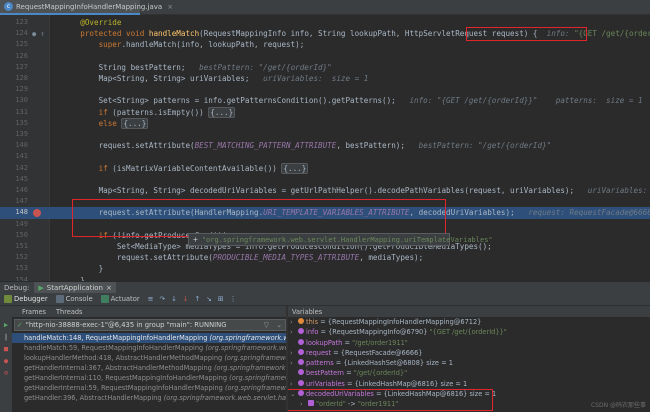  Describe the element at coordinates (14, 89) in the screenshot. I see `line-number: 129` at that location.